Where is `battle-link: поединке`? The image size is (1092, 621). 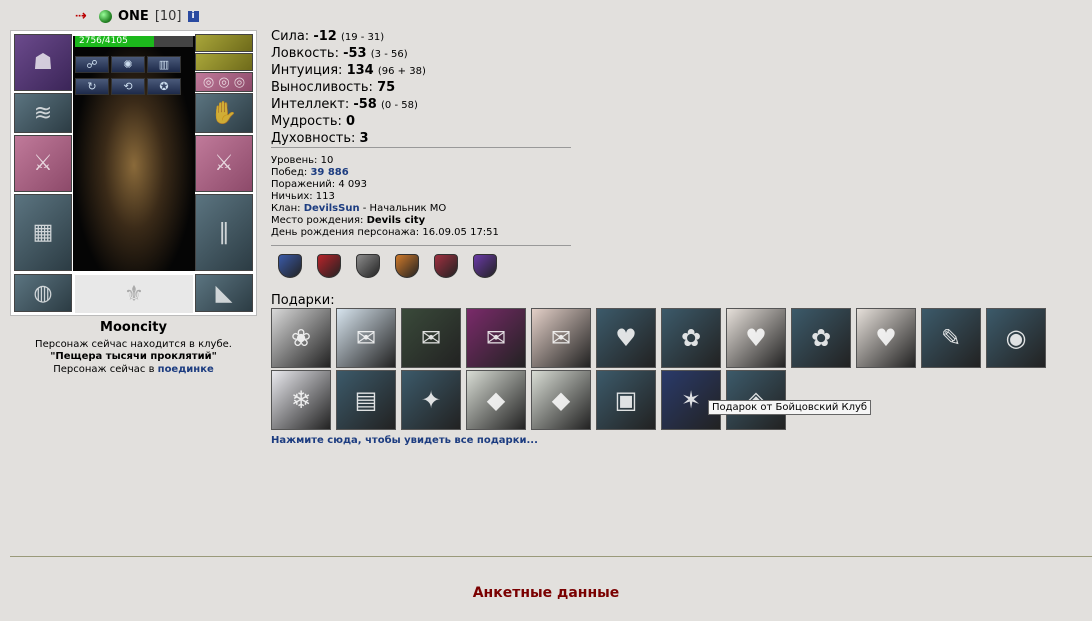
battle-link: поединке is located at coordinates (186, 369).